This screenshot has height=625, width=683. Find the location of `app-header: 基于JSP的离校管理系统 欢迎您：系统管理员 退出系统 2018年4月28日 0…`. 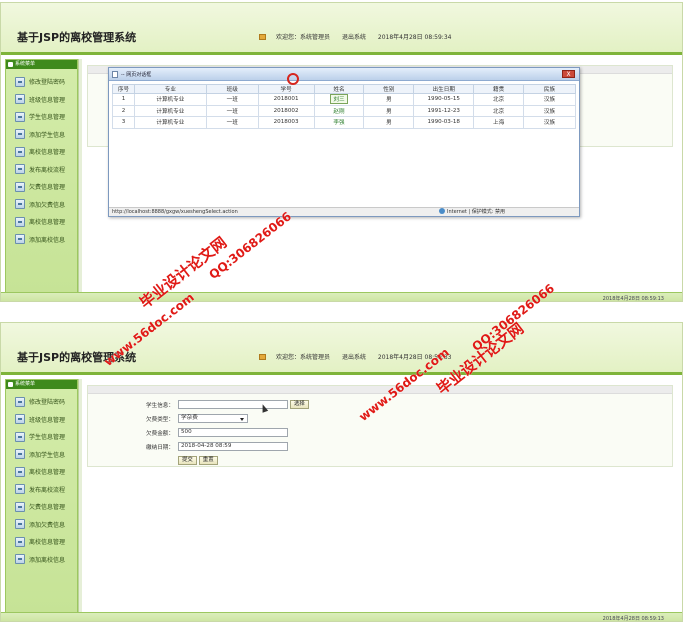

app-header: 基于JSP的离校管理系统 欢迎您：系统管理员 退出系统 2018年4月28日 0… is located at coordinates (341, 29).